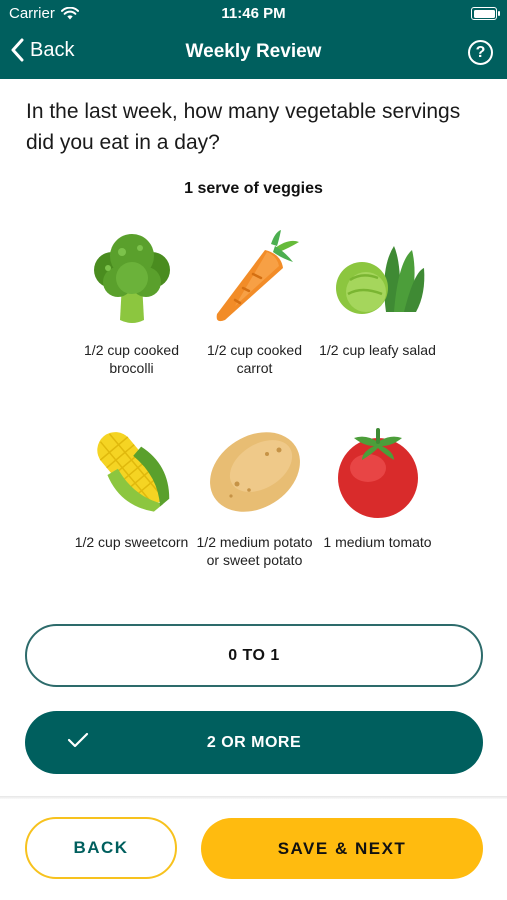 This screenshot has width=507, height=900. I want to click on tomato-icon, so click(377, 473).